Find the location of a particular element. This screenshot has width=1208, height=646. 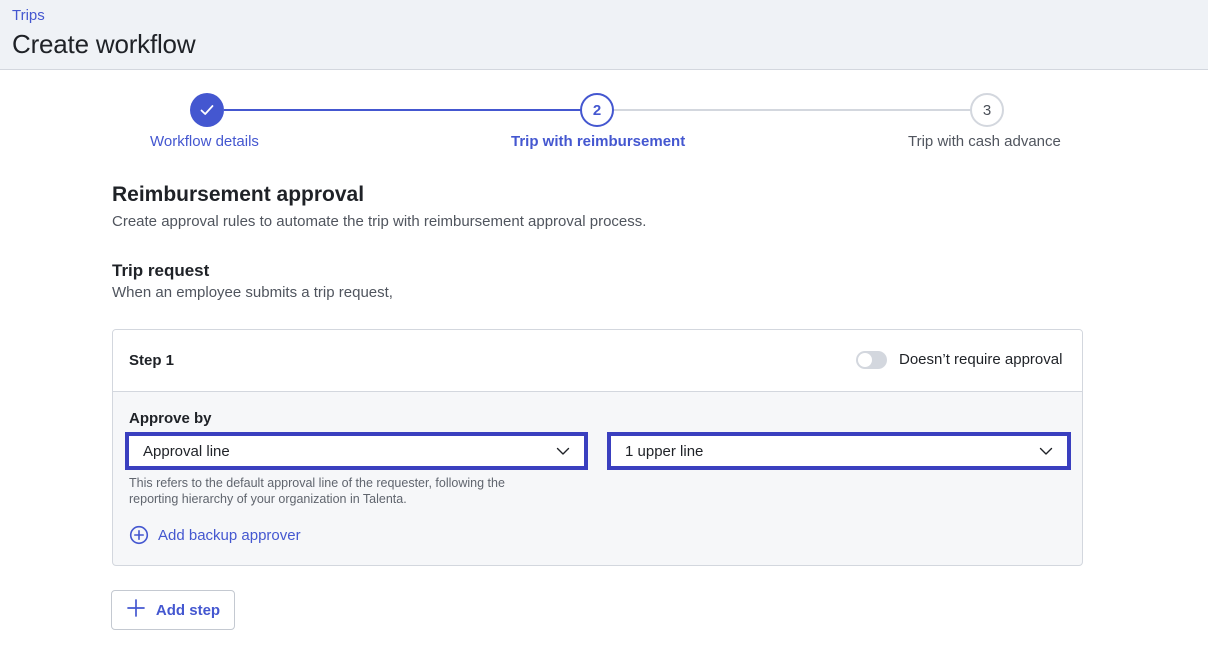

step-2-circle: 2 is located at coordinates (597, 110).